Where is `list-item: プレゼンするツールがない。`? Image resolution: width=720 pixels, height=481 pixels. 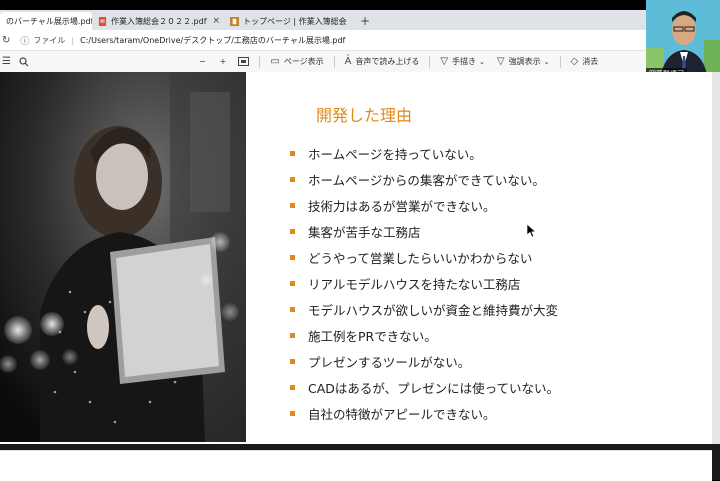
list-item: プレゼンするツールがない。 is located at coordinates (424, 361).